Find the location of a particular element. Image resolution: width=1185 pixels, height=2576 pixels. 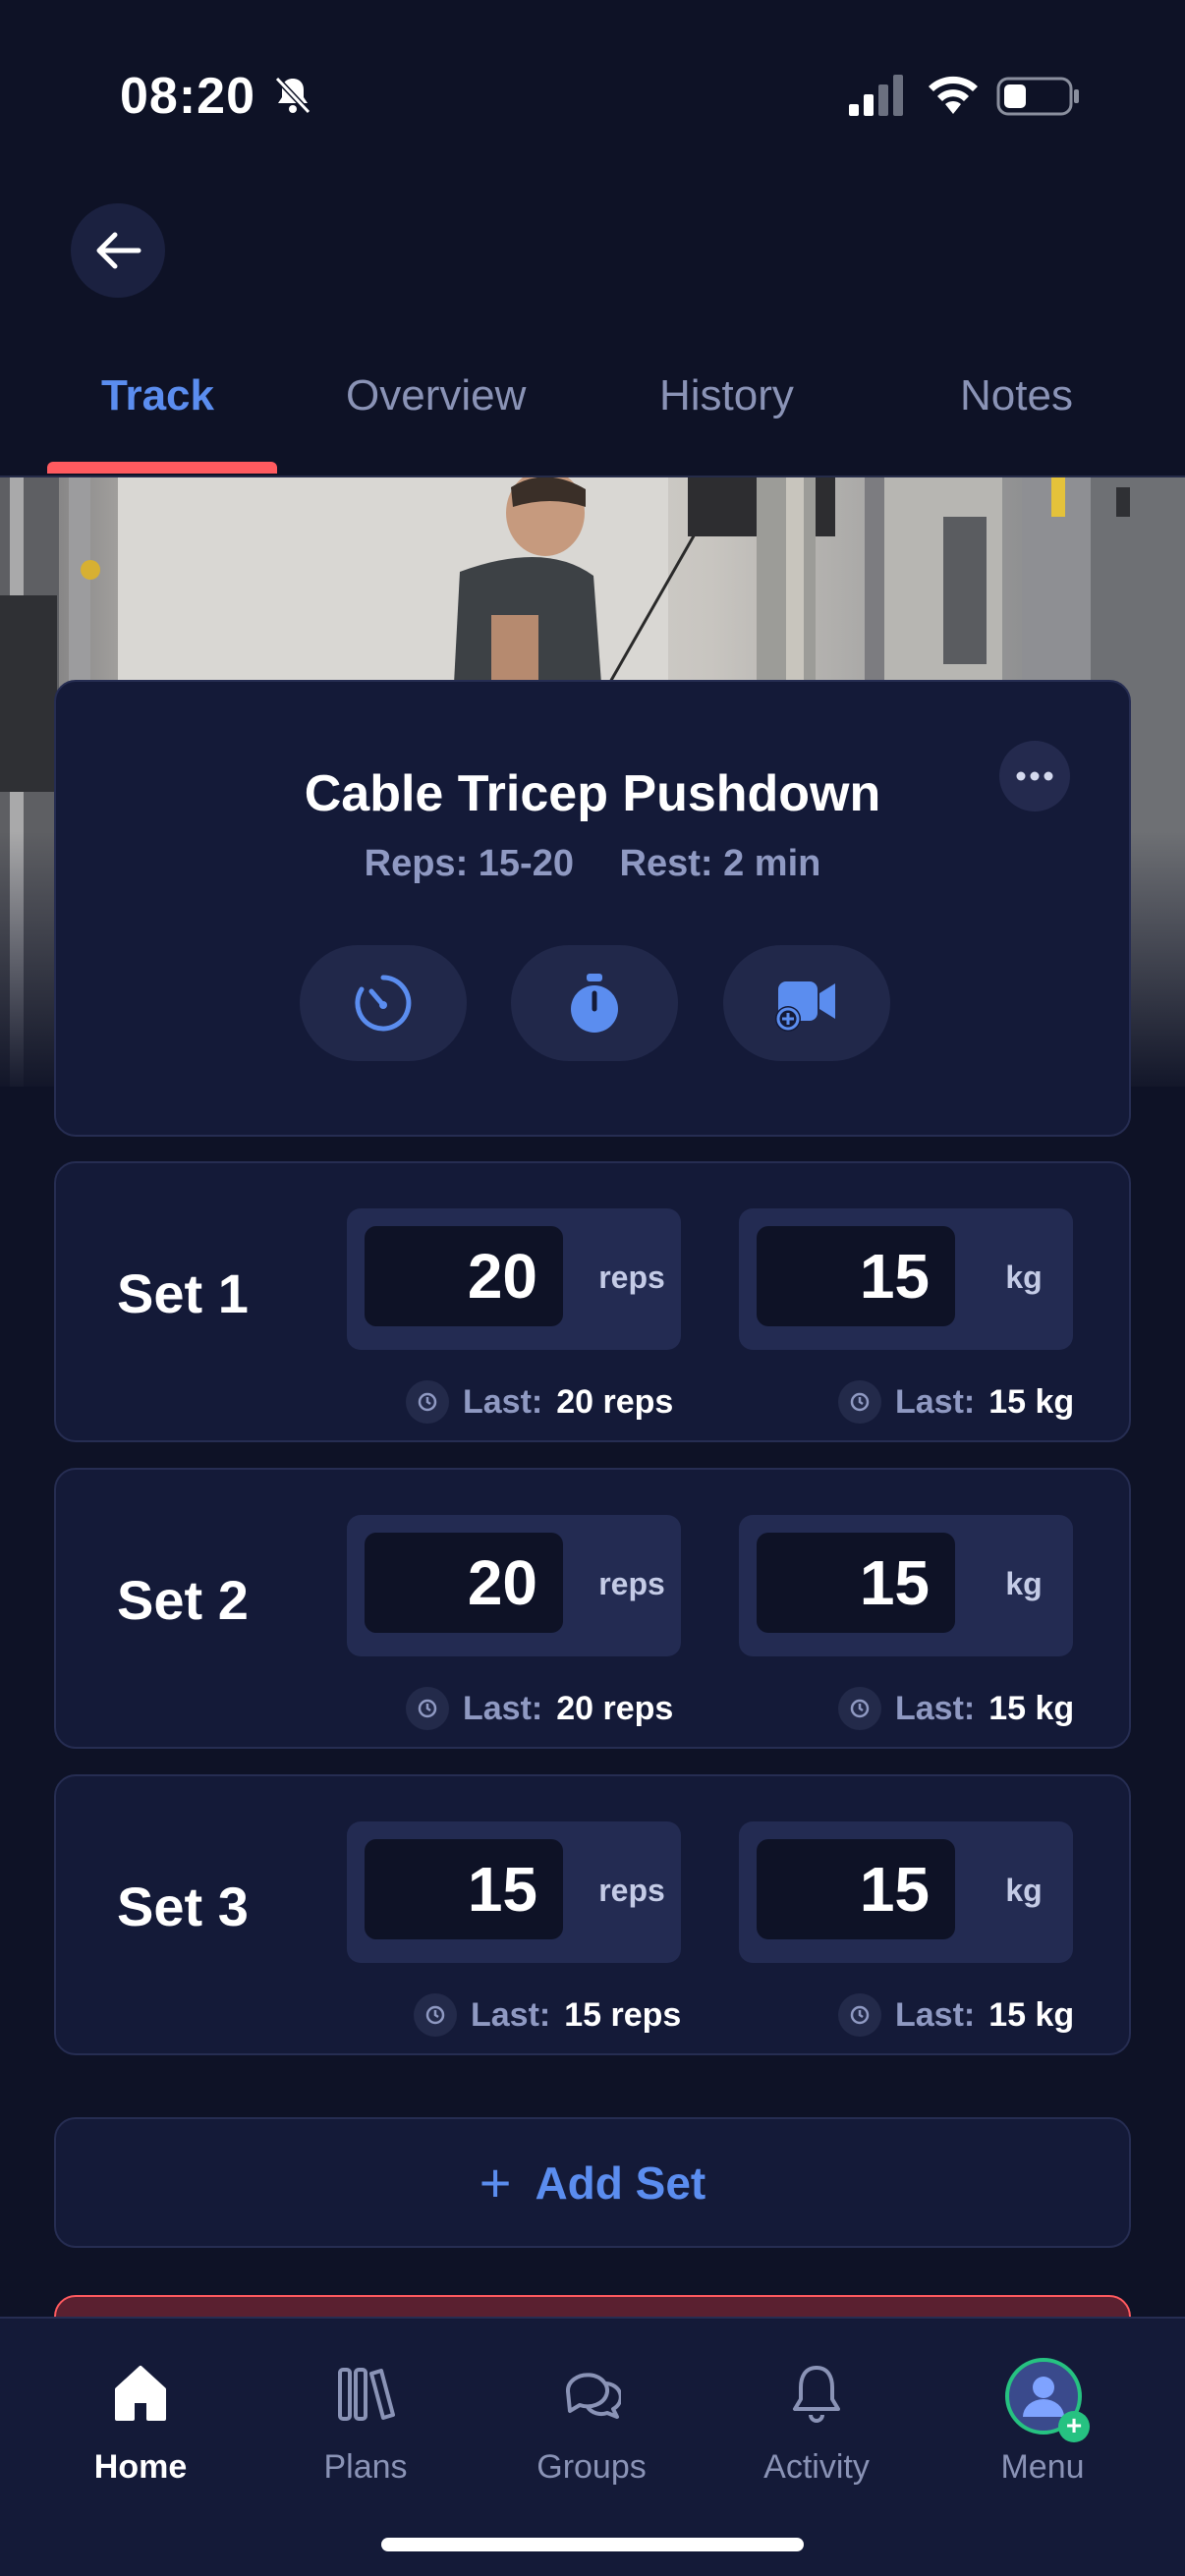

tab-history: History is located at coordinates (726, 395).